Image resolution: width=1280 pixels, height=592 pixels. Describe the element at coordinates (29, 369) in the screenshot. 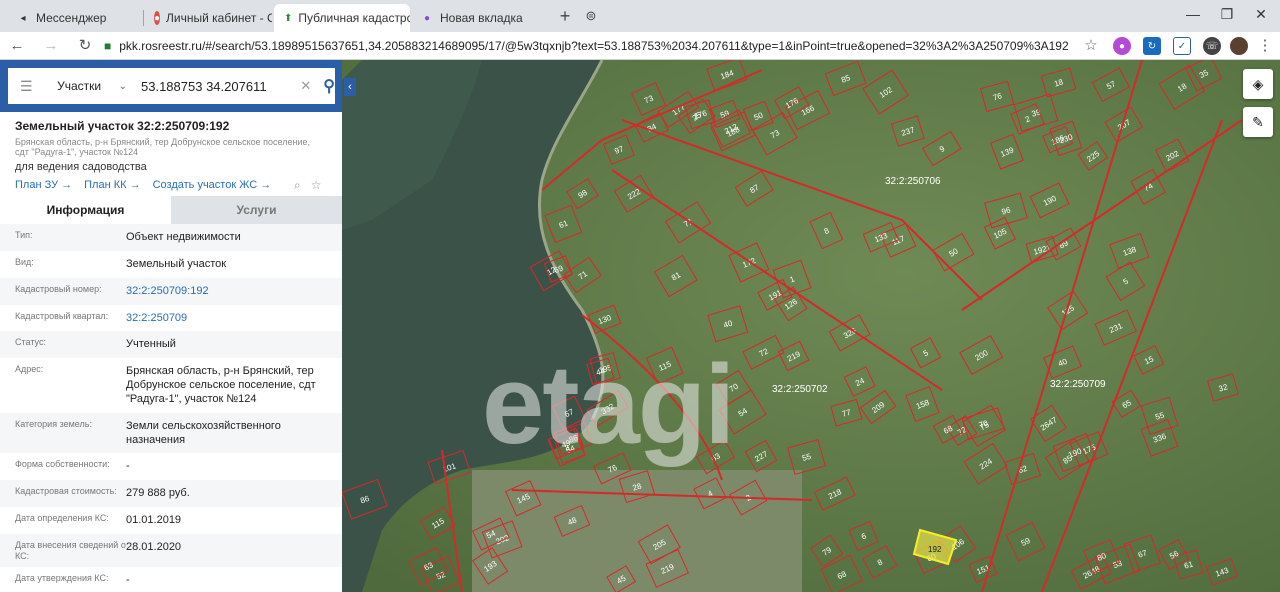

I see `info-key: Адрес:` at that location.